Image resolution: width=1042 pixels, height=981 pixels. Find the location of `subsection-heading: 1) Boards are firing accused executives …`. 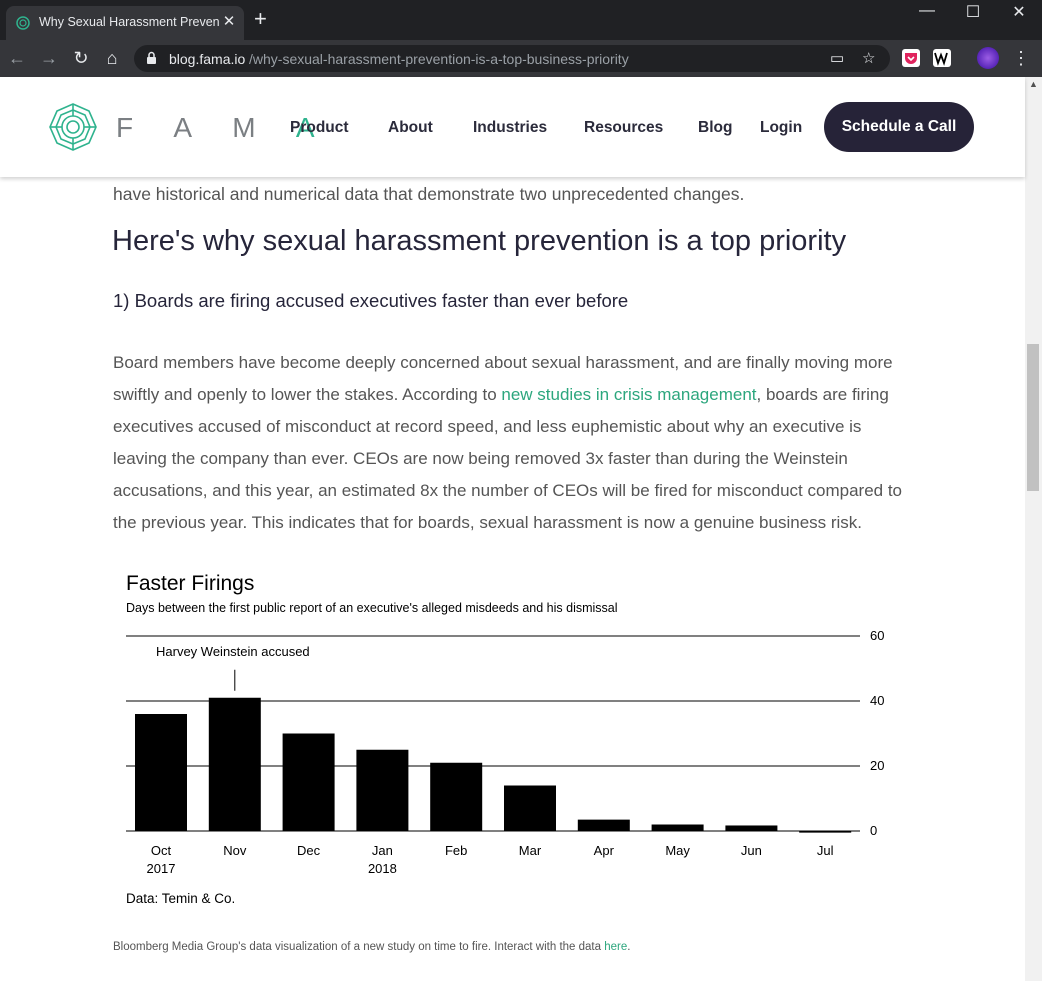

subsection-heading: 1) Boards are firing accused executives … is located at coordinates (371, 300).